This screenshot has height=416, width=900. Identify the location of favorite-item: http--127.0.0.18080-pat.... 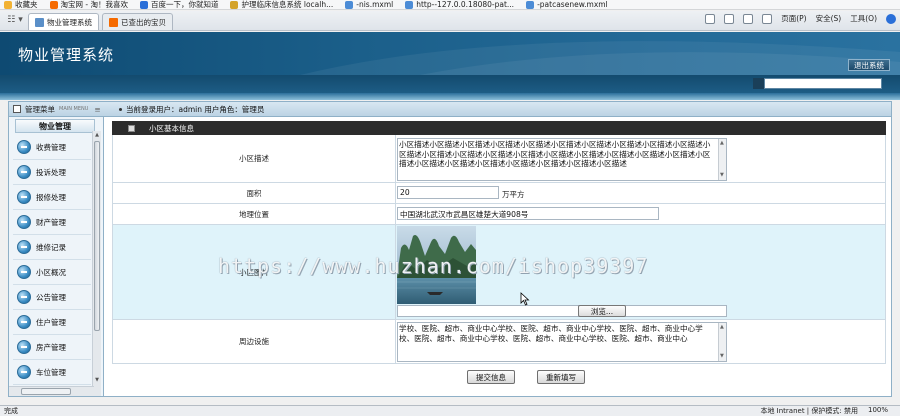
(457, 4).